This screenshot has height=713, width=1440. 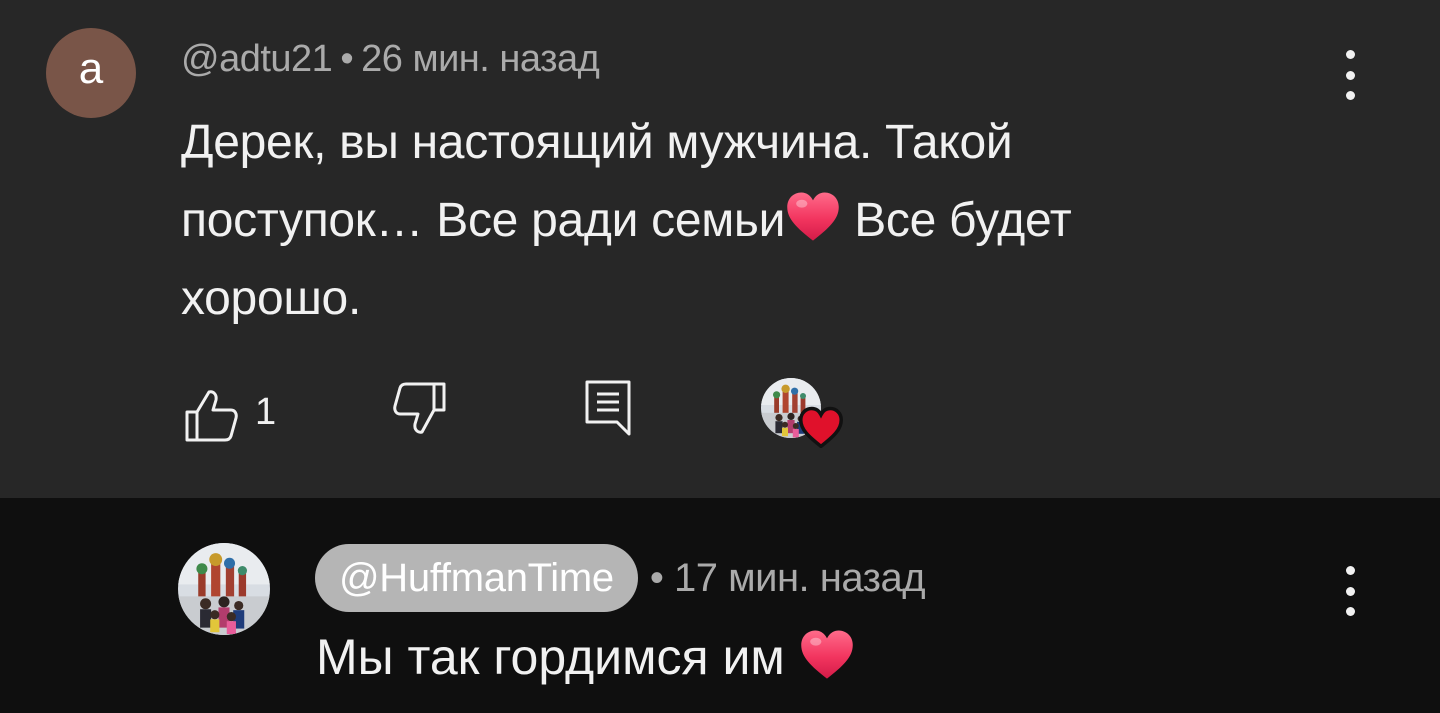 What do you see at coordinates (91, 68) in the screenshot?
I see `avatar-letter: a` at bounding box center [91, 68].